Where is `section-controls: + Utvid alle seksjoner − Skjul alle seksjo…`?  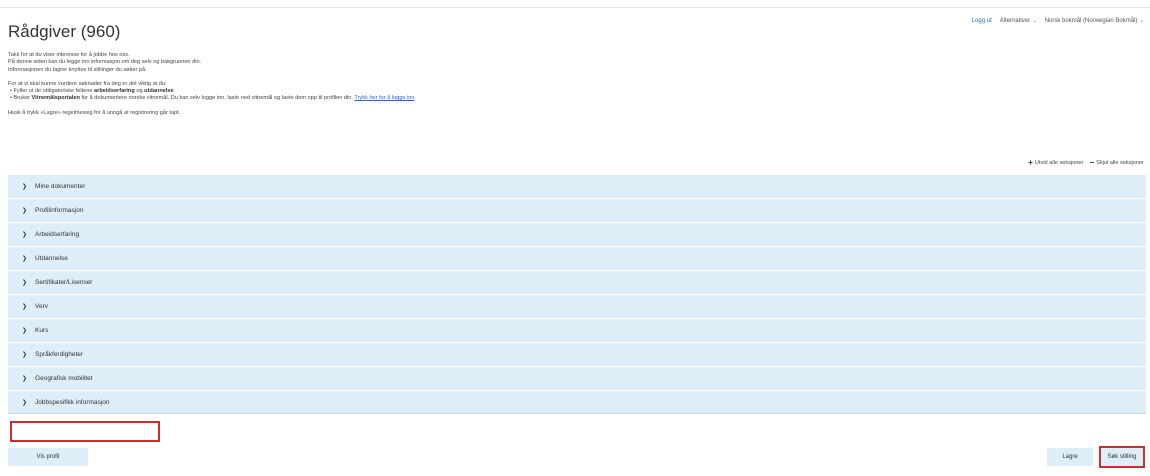
section-controls: + Utvid alle seksjoner − Skjul alle seksjo… is located at coordinates (1086, 162).